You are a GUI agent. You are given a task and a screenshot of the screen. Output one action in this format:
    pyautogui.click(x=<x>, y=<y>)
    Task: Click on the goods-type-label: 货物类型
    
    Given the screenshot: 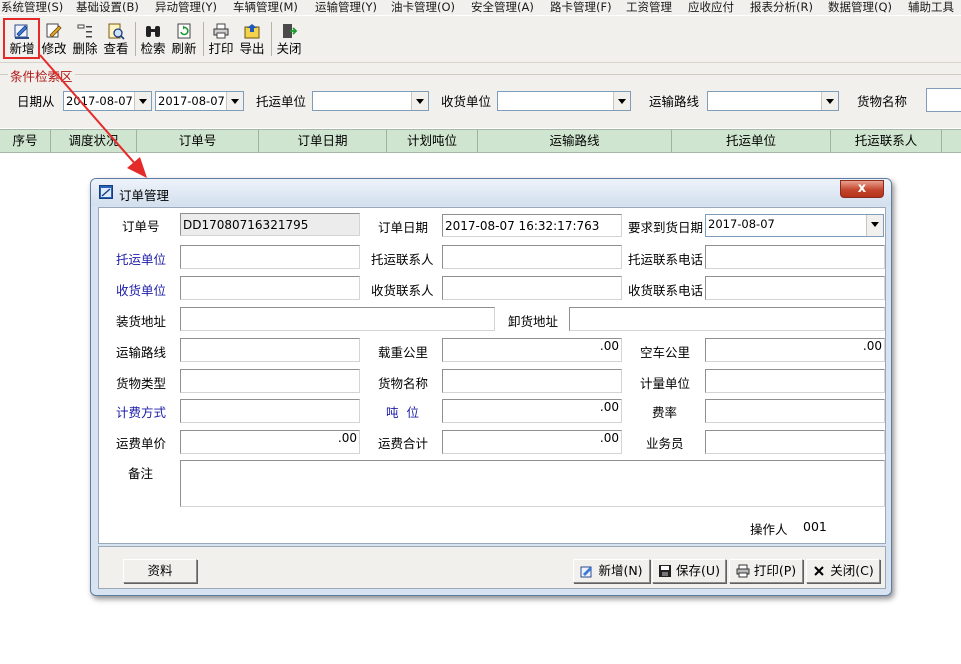 What is the action you would take?
    pyautogui.click(x=141, y=383)
    